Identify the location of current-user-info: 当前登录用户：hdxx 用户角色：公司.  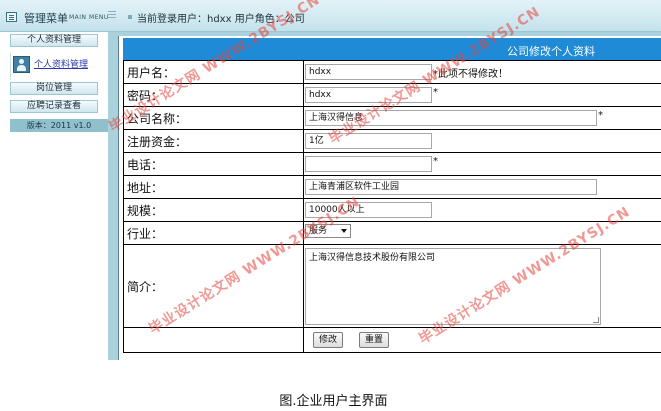
(221, 19).